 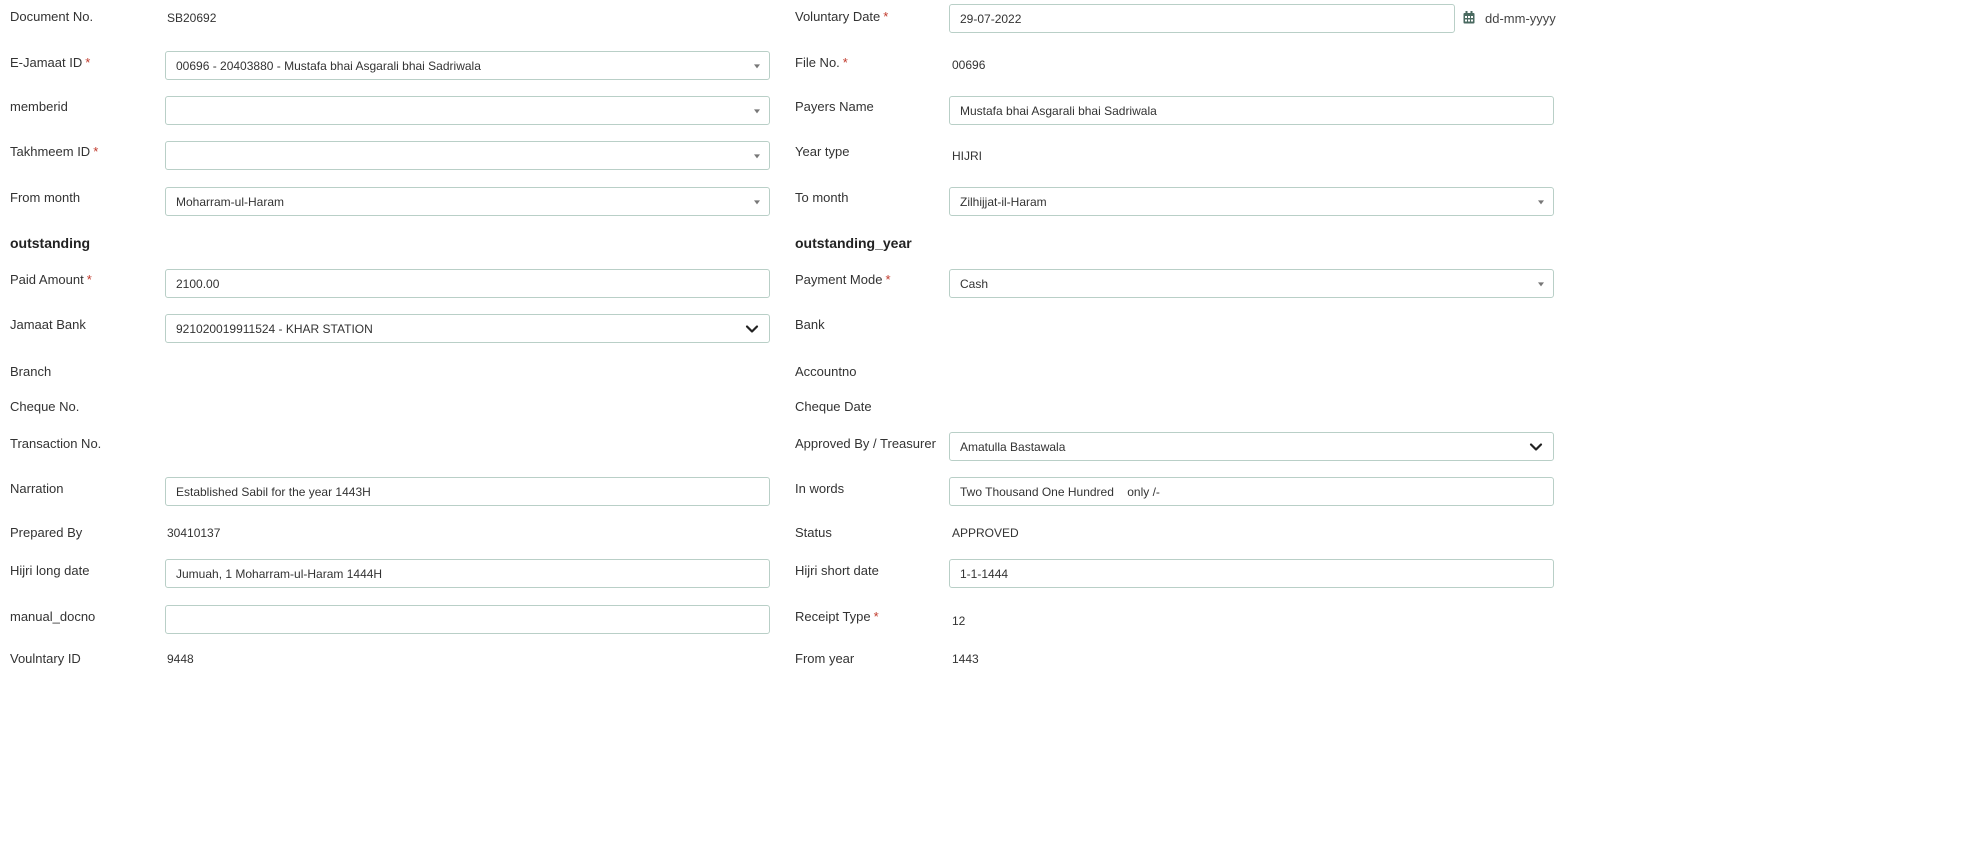 What do you see at coordinates (820, 488) in the screenshot?
I see `in-words-label: In words` at bounding box center [820, 488].